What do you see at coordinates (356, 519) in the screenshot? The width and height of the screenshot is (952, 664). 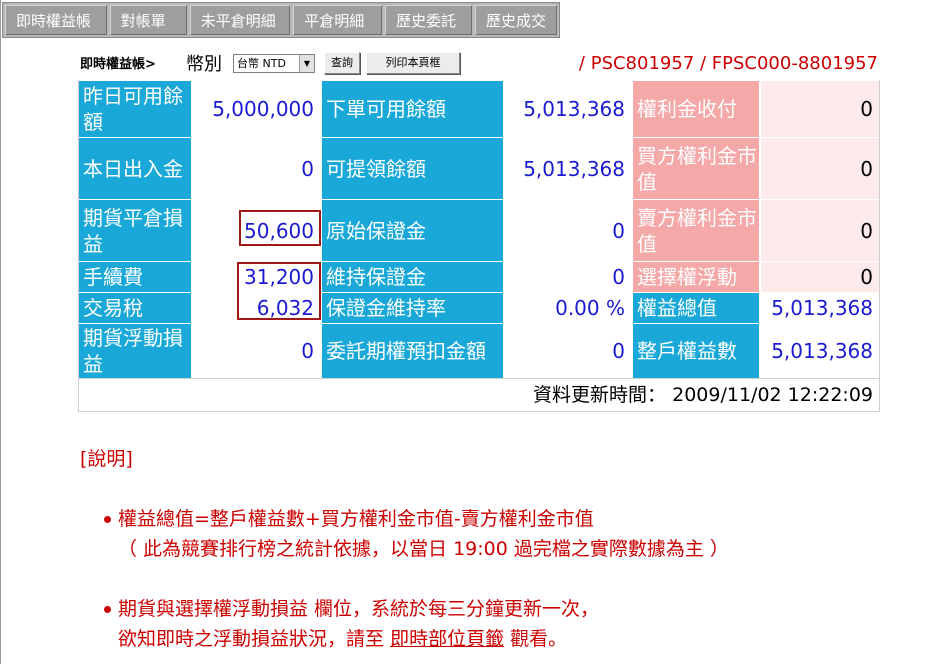 I see `note-item-1-line-1: 權益總值=整戶權益數+買方權利金市值-賣方權利金市值` at bounding box center [356, 519].